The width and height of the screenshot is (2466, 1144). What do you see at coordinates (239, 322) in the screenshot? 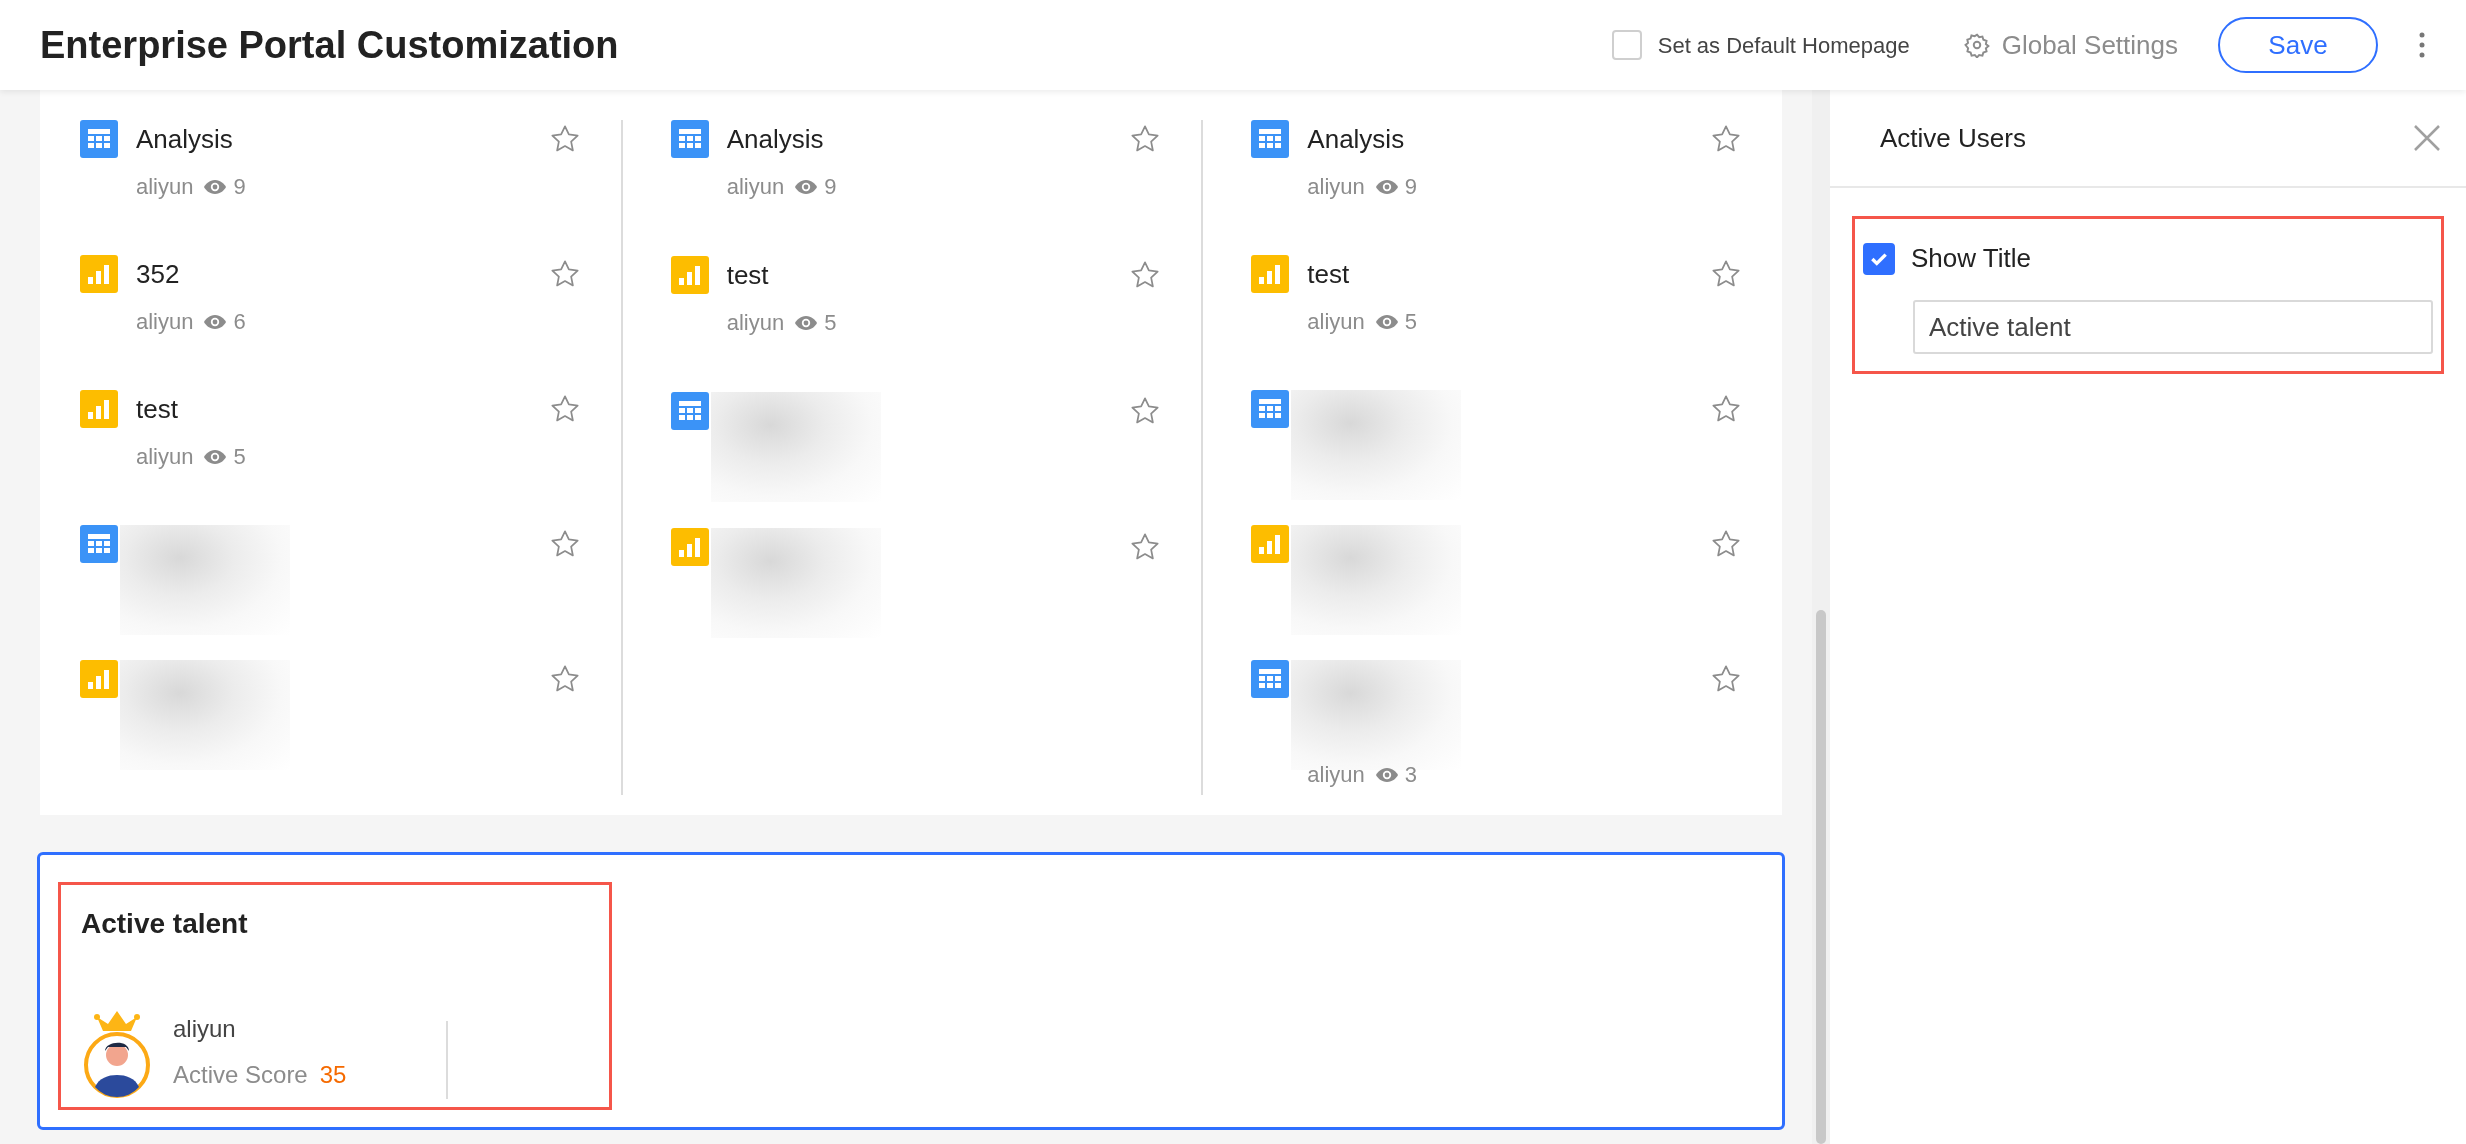
I see `view-count: 6` at bounding box center [239, 322].